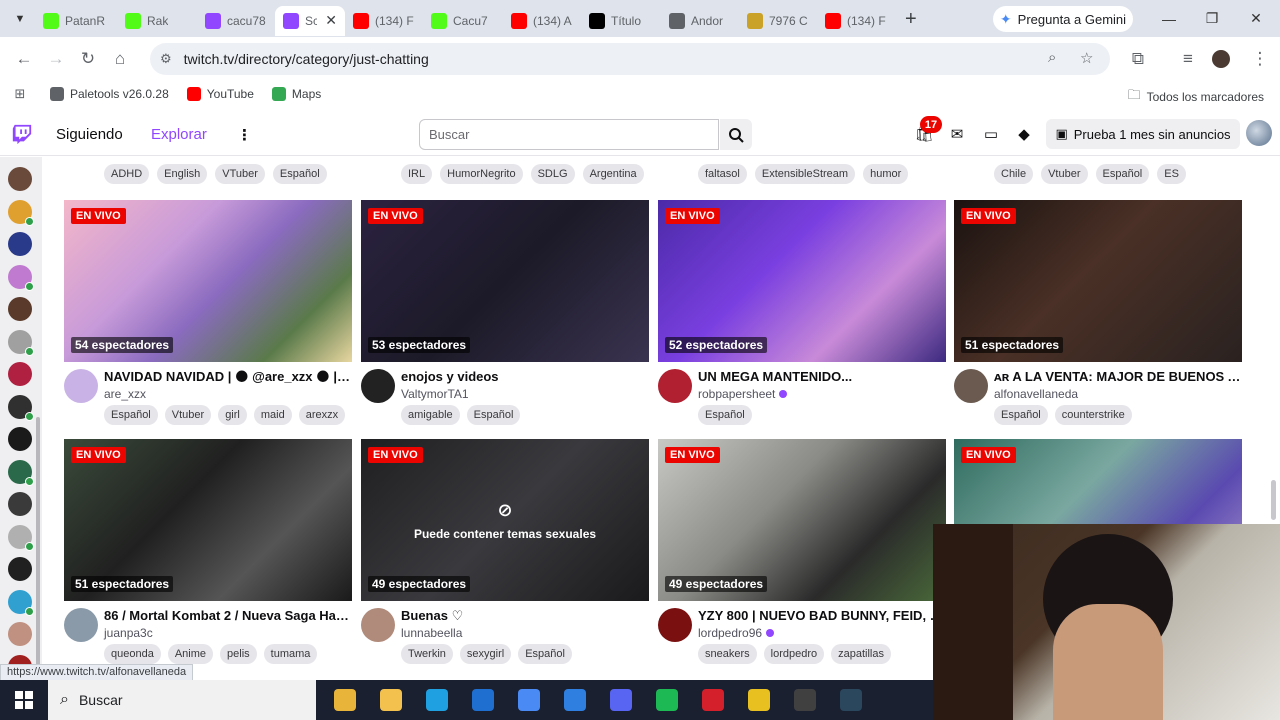 Image resolution: width=1280 pixels, height=720 pixels. What do you see at coordinates (20, 94) in the screenshot?
I see `apps-grid-icon: ⊞` at bounding box center [20, 94].